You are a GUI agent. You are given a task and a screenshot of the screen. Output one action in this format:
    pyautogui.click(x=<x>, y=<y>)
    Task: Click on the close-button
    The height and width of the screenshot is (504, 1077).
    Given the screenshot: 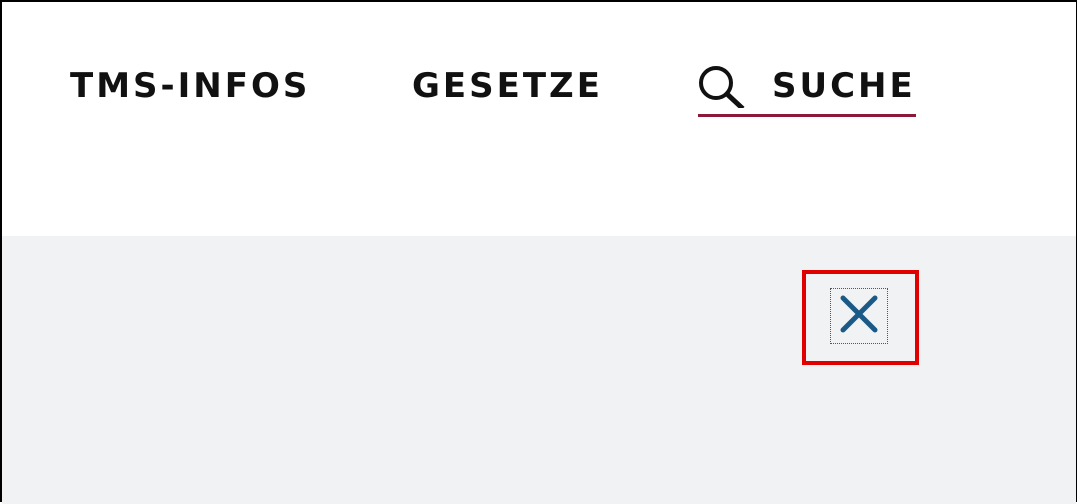 What is the action you would take?
    pyautogui.click(x=859, y=316)
    